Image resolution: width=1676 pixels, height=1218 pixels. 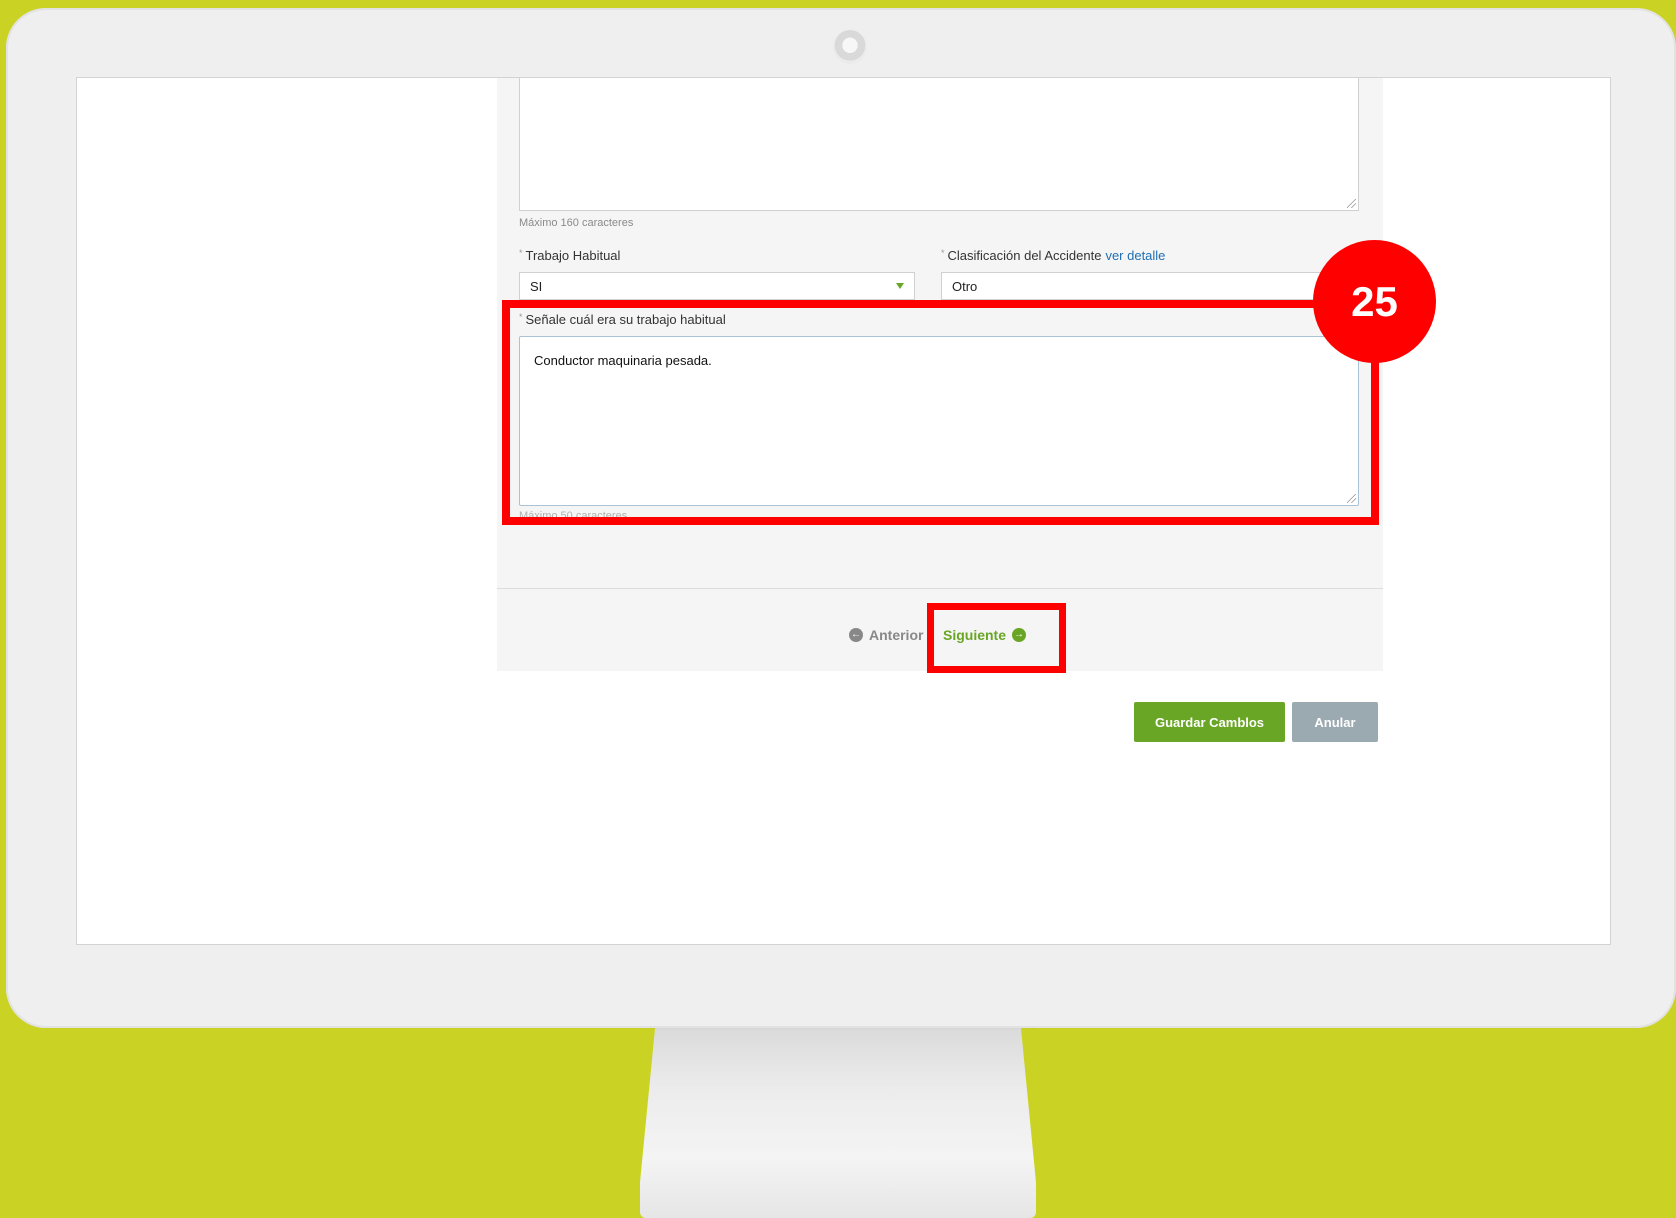 I want to click on anterior-button: ← Anterior, so click(x=886, y=635).